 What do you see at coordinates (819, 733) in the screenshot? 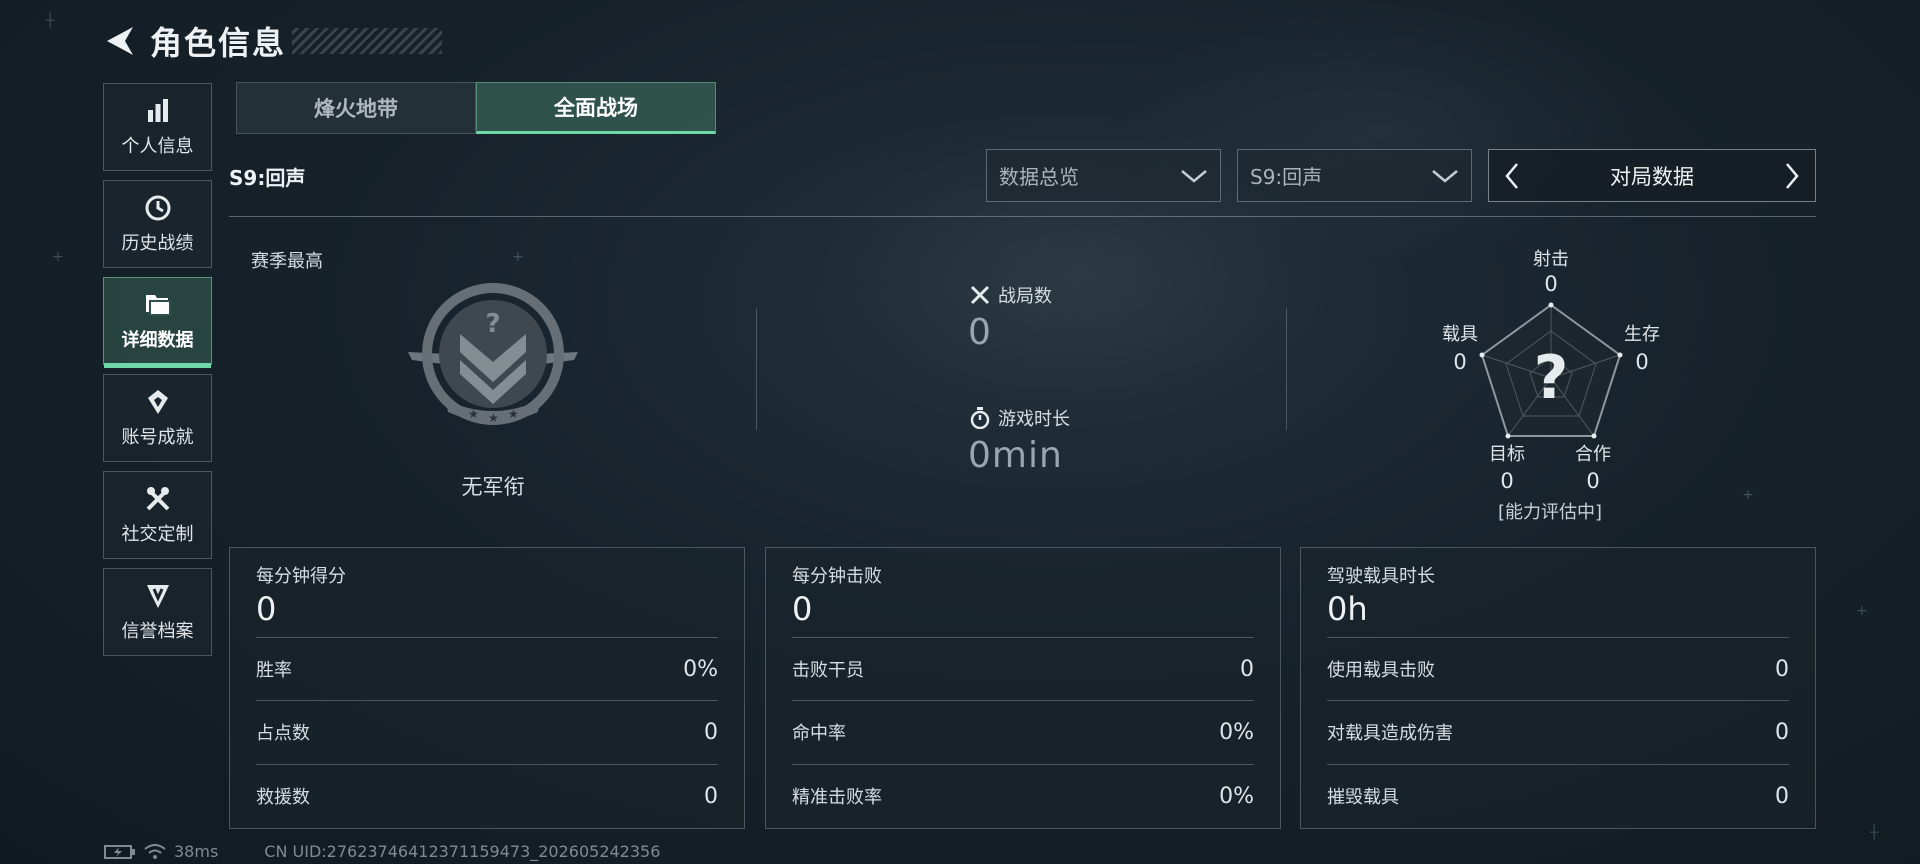
I see `stat-label: 命中率` at bounding box center [819, 733].